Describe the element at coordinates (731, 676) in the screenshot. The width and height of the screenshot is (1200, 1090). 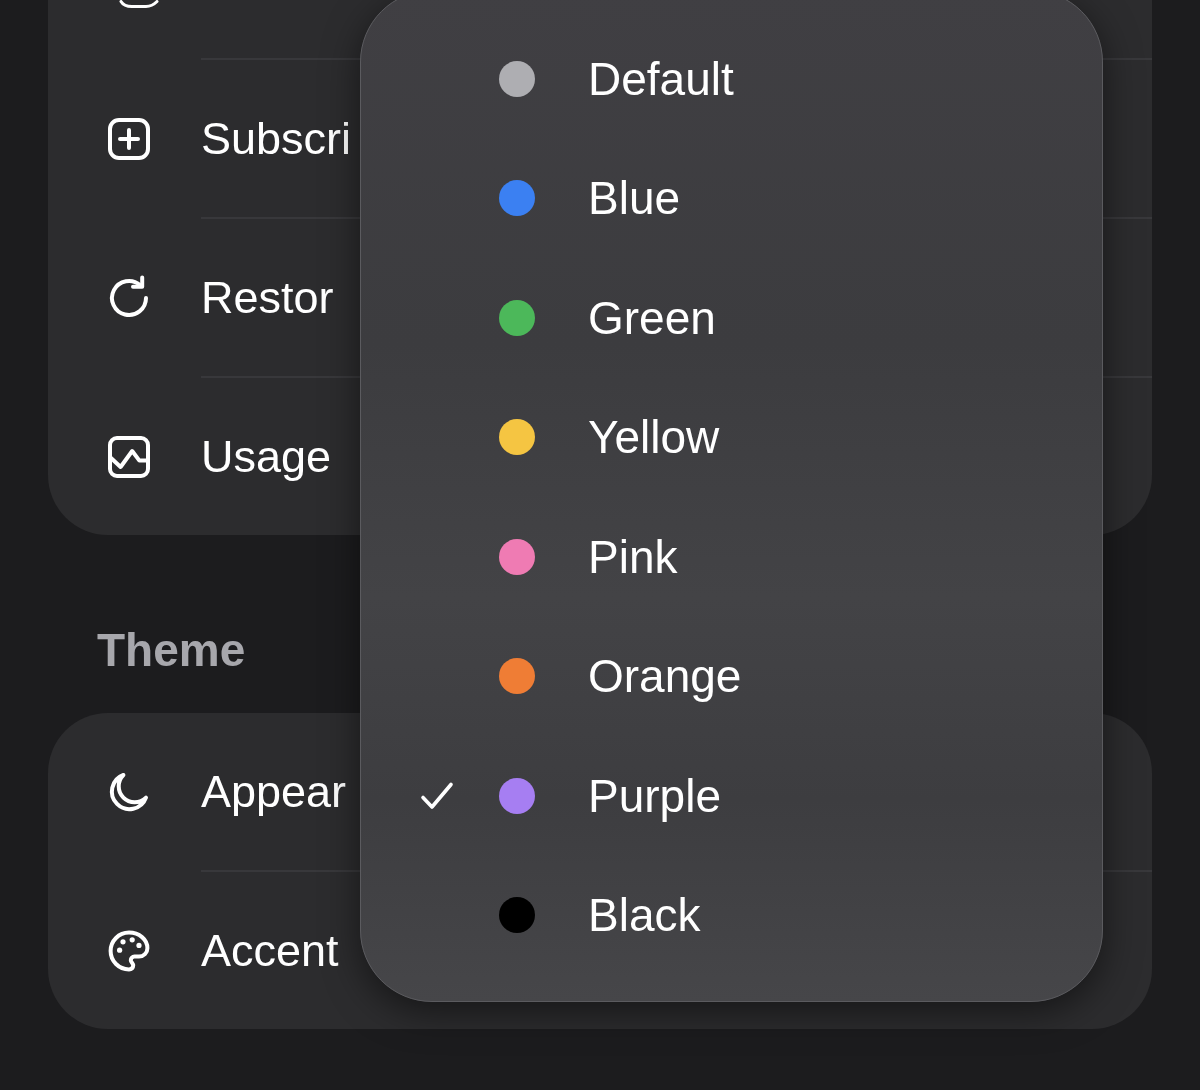
I see `color-option: Orange` at that location.